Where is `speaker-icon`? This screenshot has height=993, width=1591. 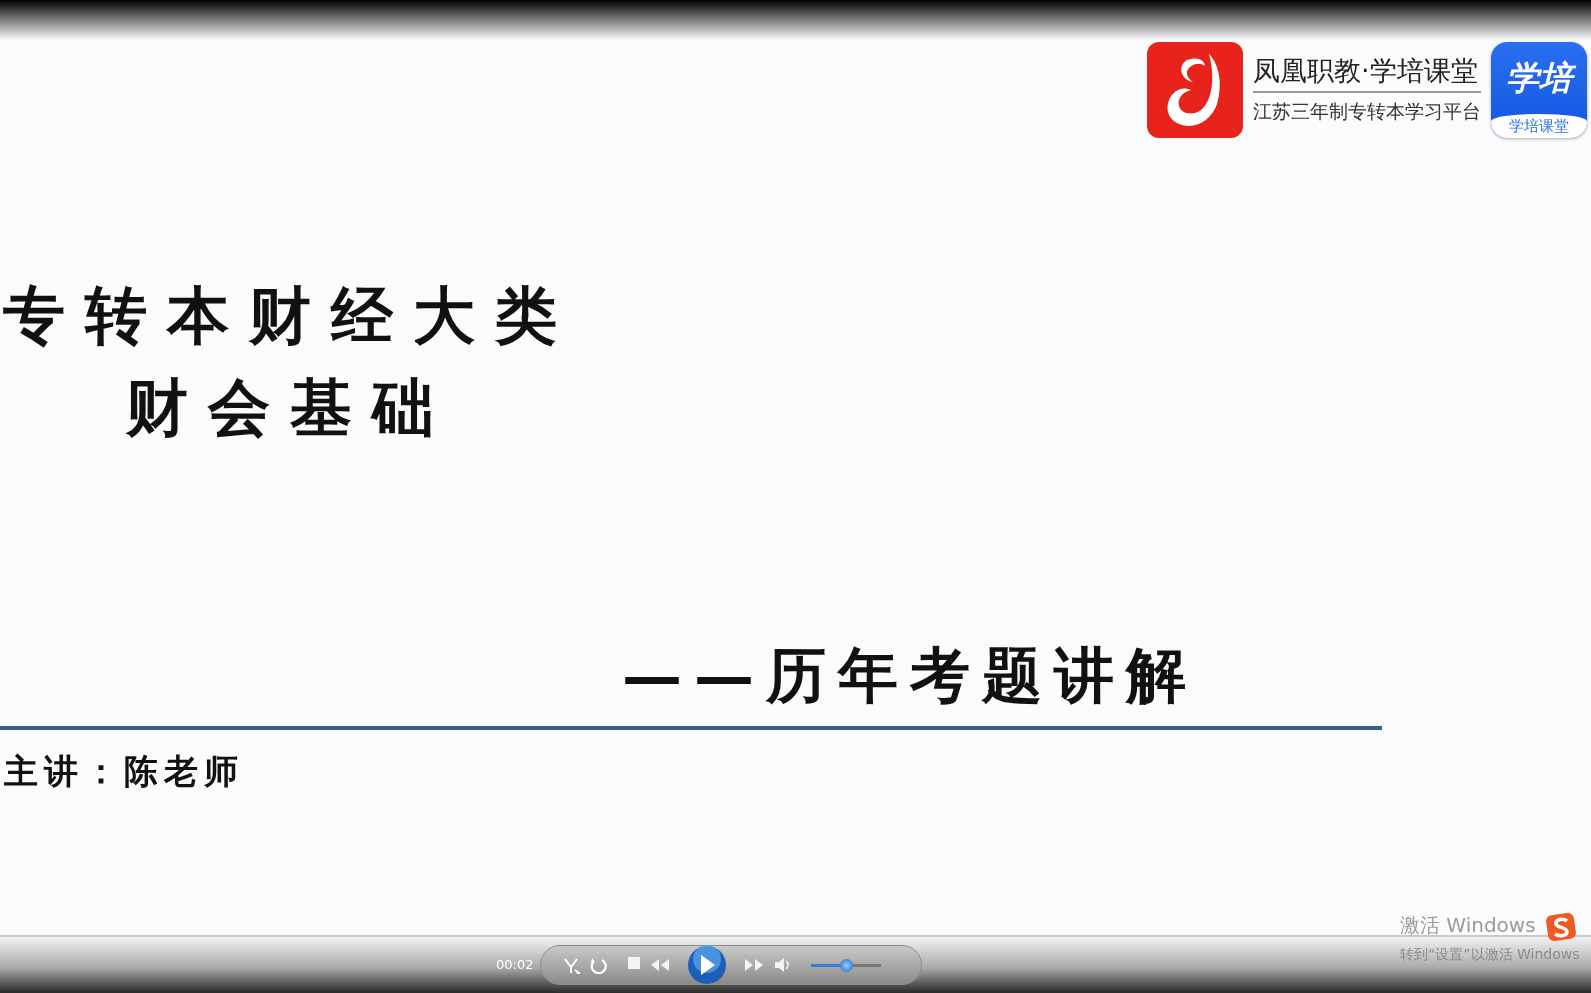 speaker-icon is located at coordinates (782, 965).